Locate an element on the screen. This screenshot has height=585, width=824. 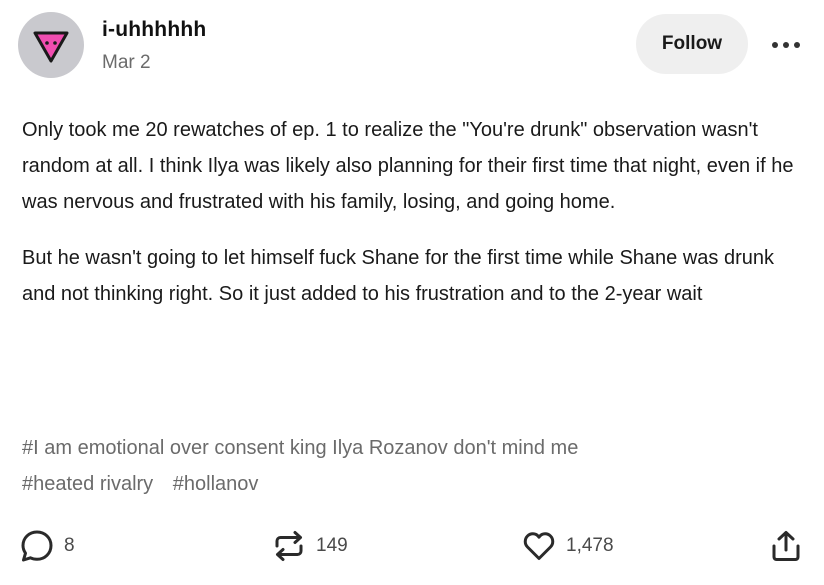
share-button is located at coordinates (786, 546).